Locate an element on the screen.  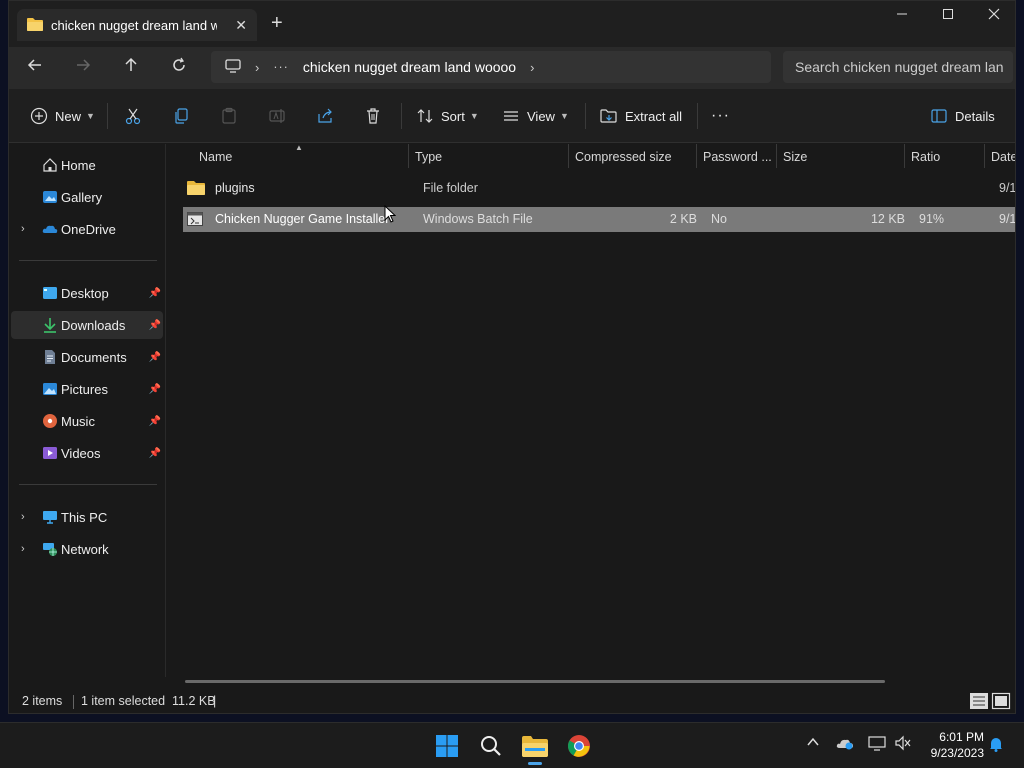
music-icon is located at coordinates (50, 421).